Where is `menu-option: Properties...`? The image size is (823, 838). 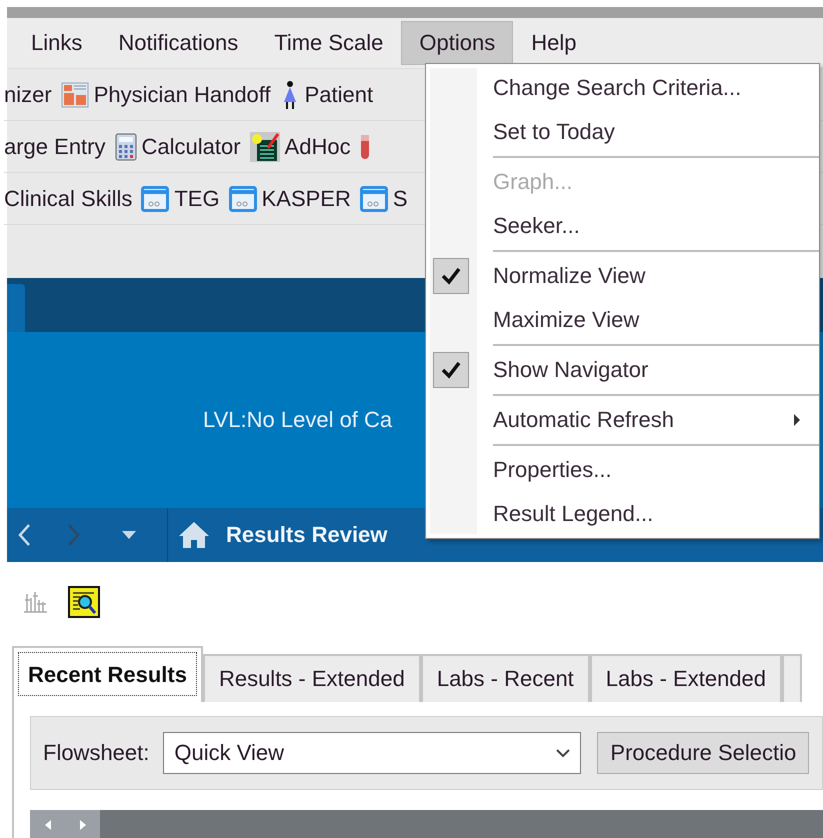 menu-option: Properties... is located at coordinates (656, 470).